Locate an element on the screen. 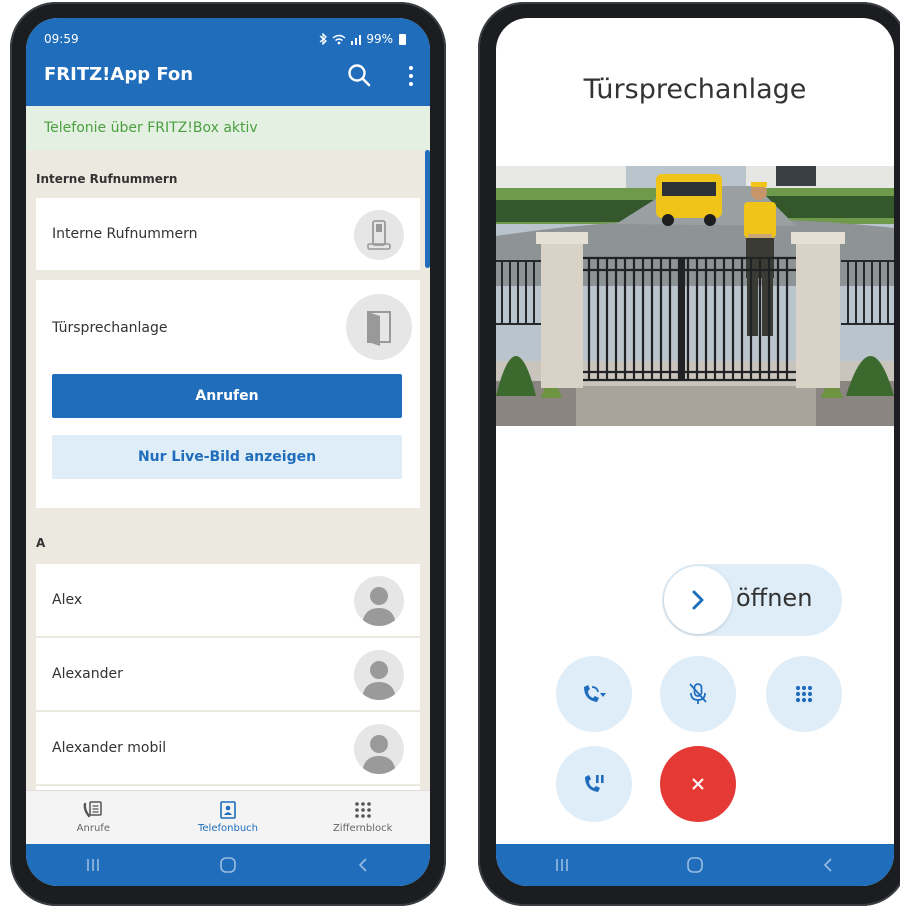 The image size is (900, 910). battery-icon is located at coordinates (402, 39).